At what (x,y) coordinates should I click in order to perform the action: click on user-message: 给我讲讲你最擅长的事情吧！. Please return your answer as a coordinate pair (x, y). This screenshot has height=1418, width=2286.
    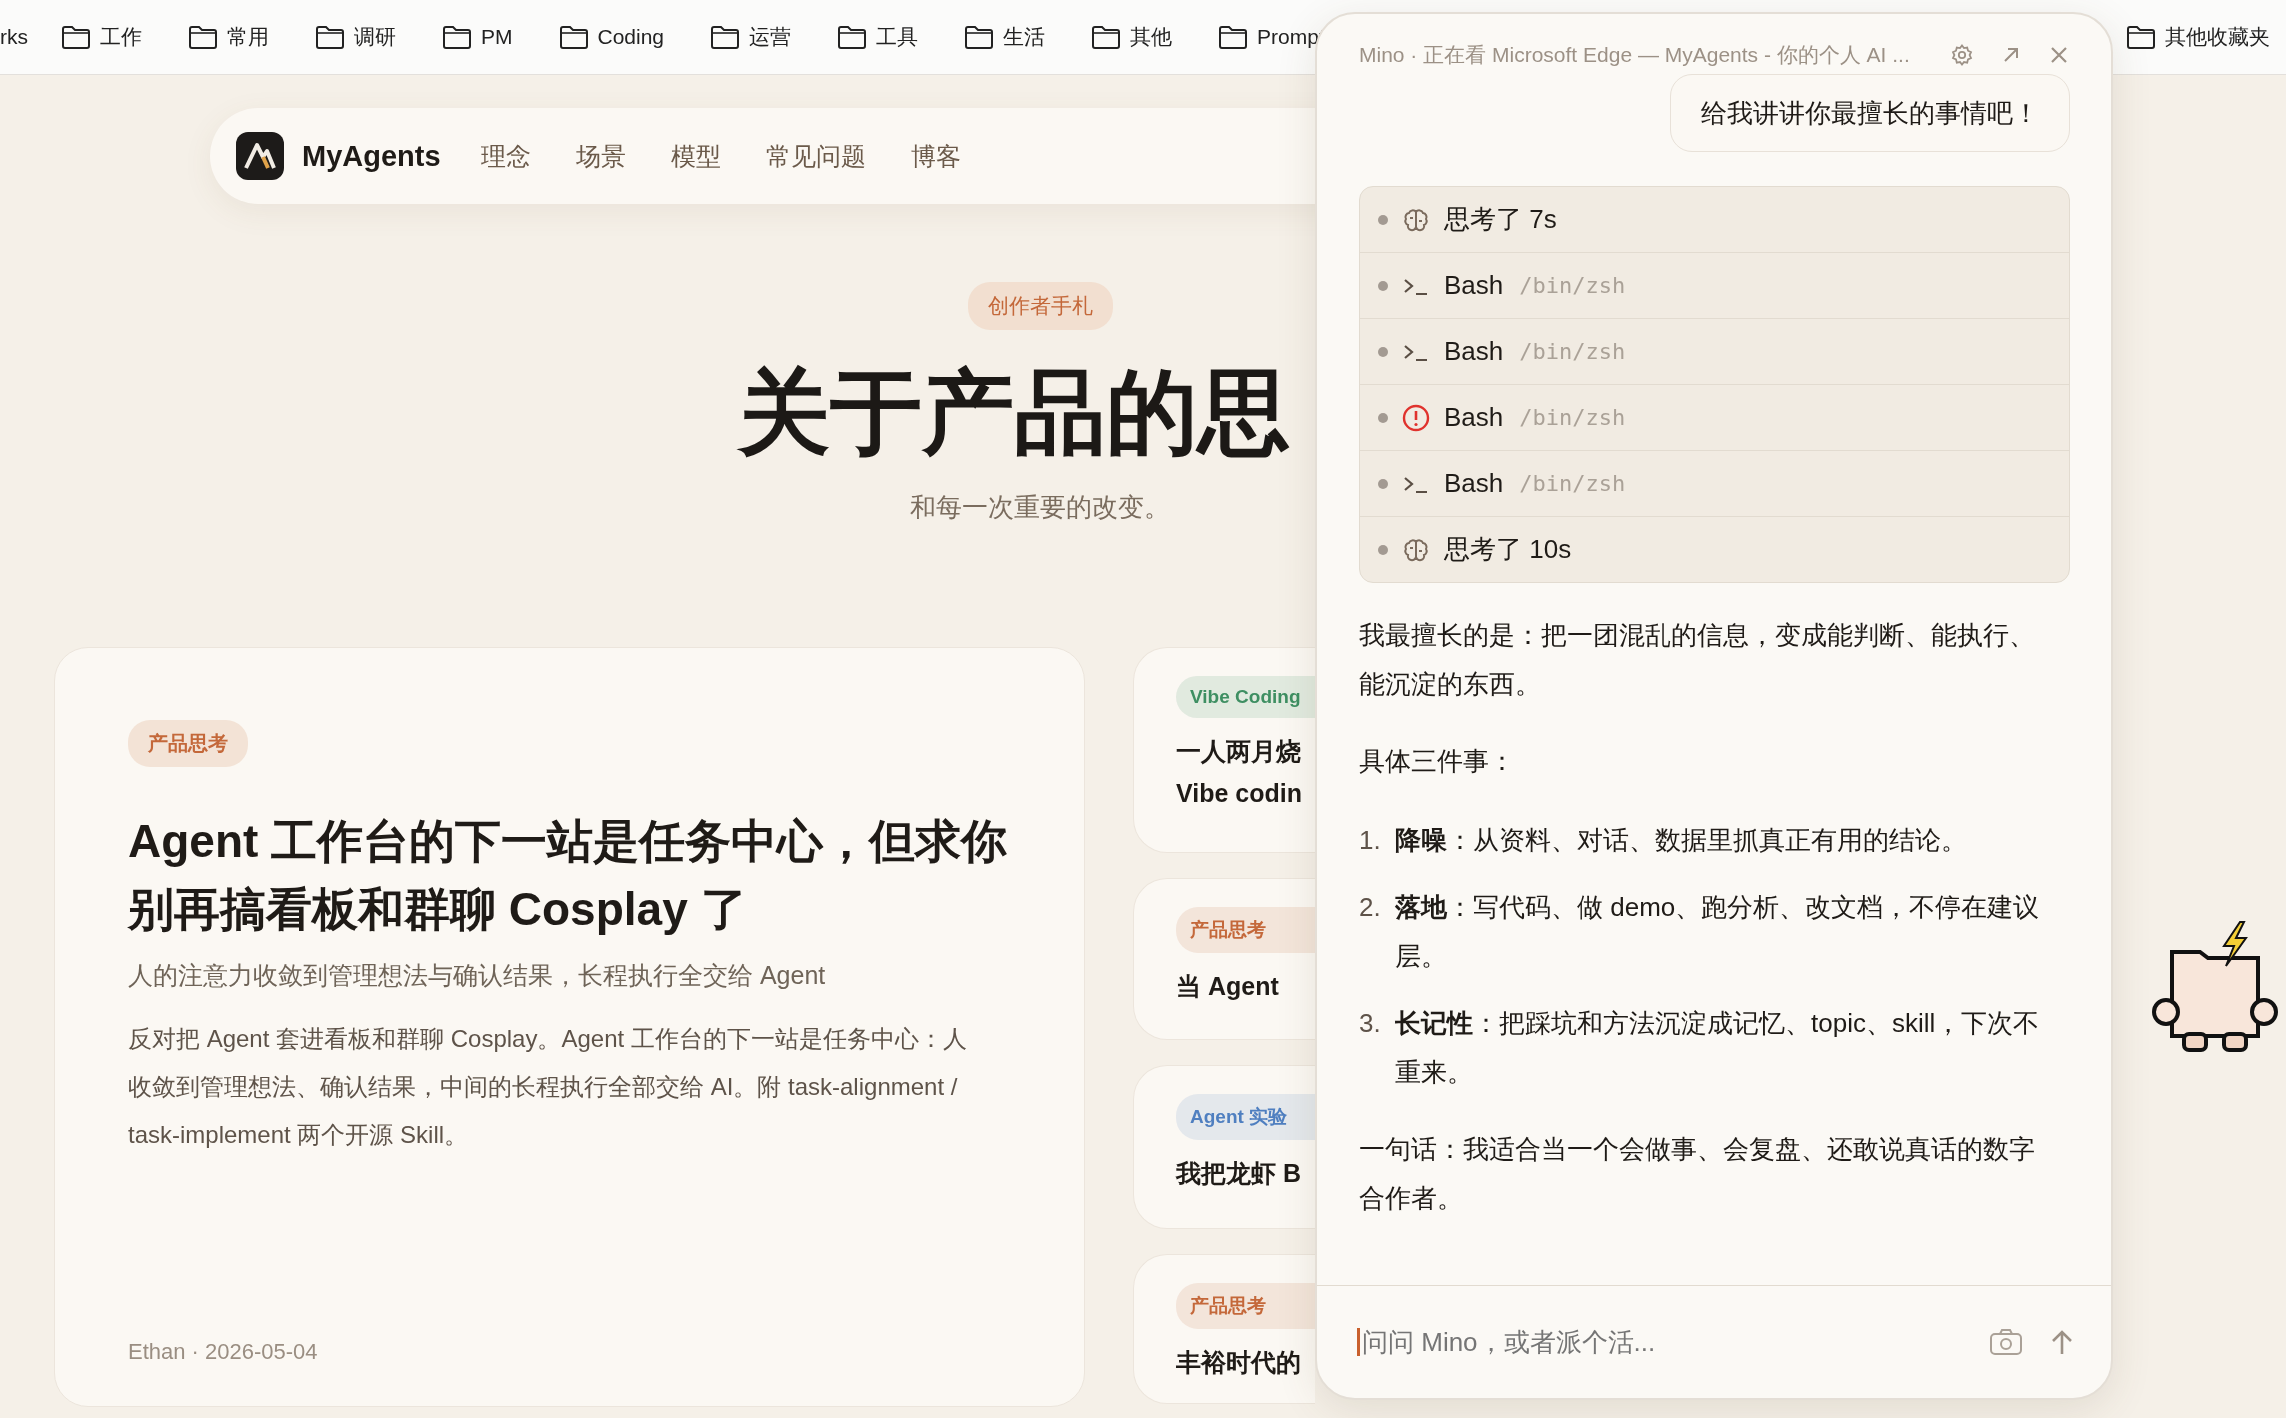
    Looking at the image, I should click on (1870, 113).